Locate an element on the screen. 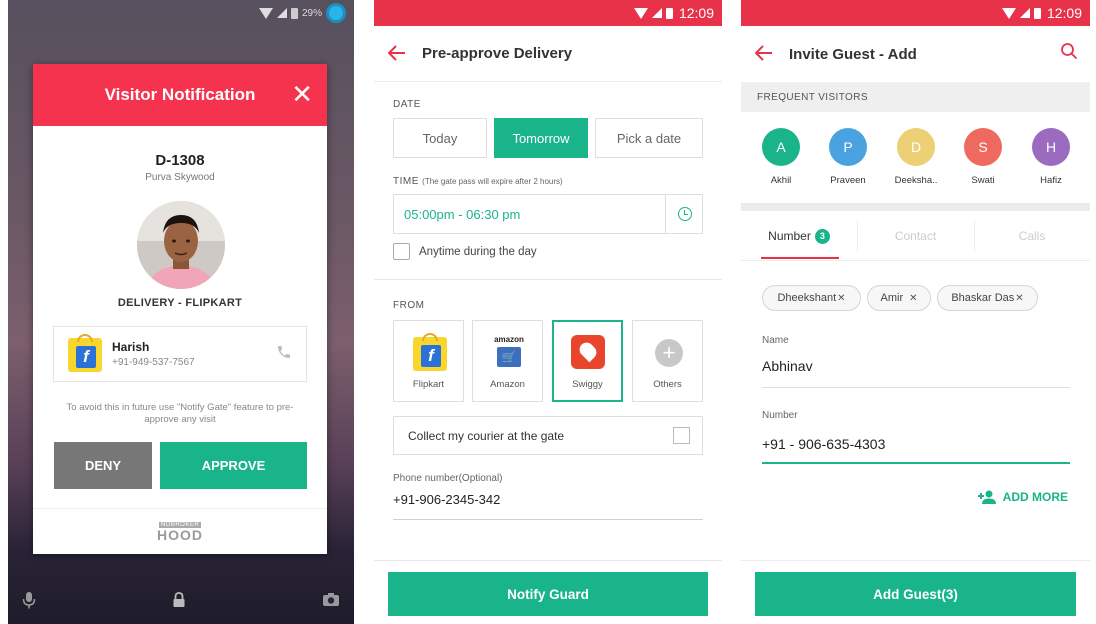 The height and width of the screenshot is (624, 1096). guest-chip: Bhaskar Das ✕ is located at coordinates (987, 298).